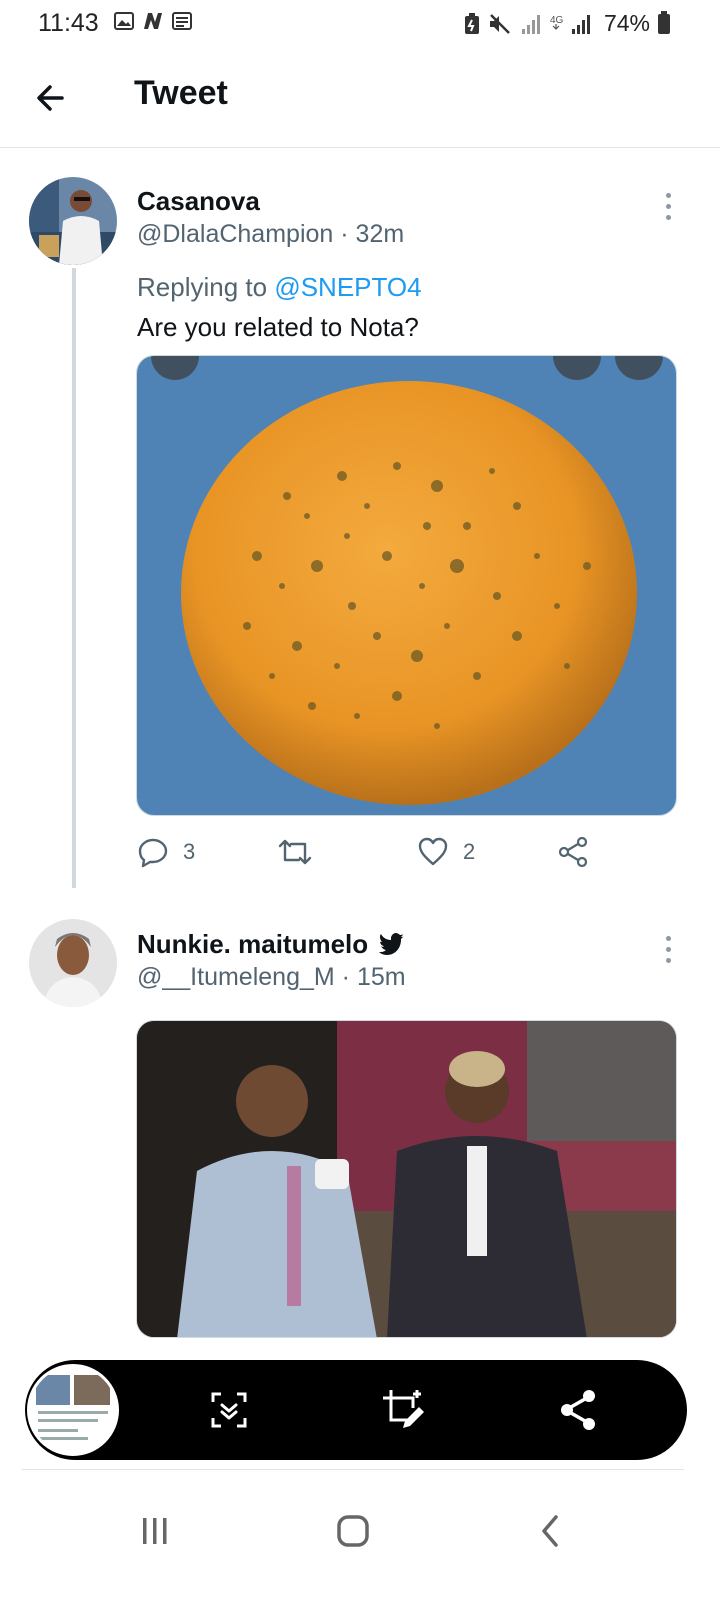 Image resolution: width=720 pixels, height=1600 pixels. Describe the element at coordinates (68, 23) in the screenshot. I see `status-time: 11:43` at that location.